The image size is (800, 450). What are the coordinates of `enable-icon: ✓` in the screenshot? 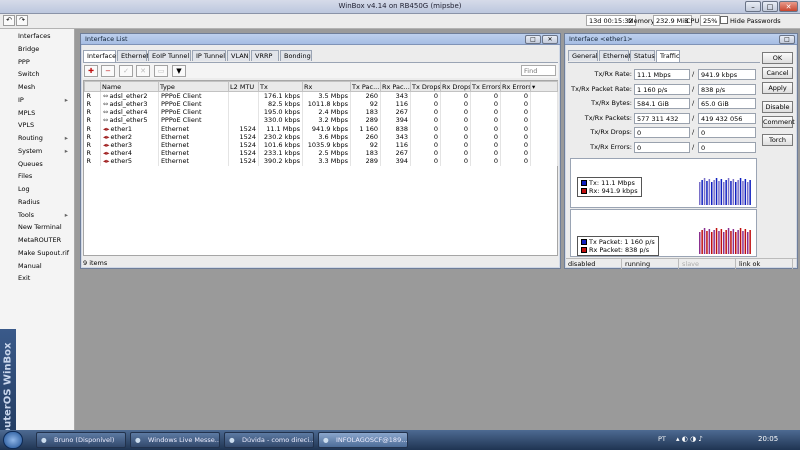 It's located at (126, 71).